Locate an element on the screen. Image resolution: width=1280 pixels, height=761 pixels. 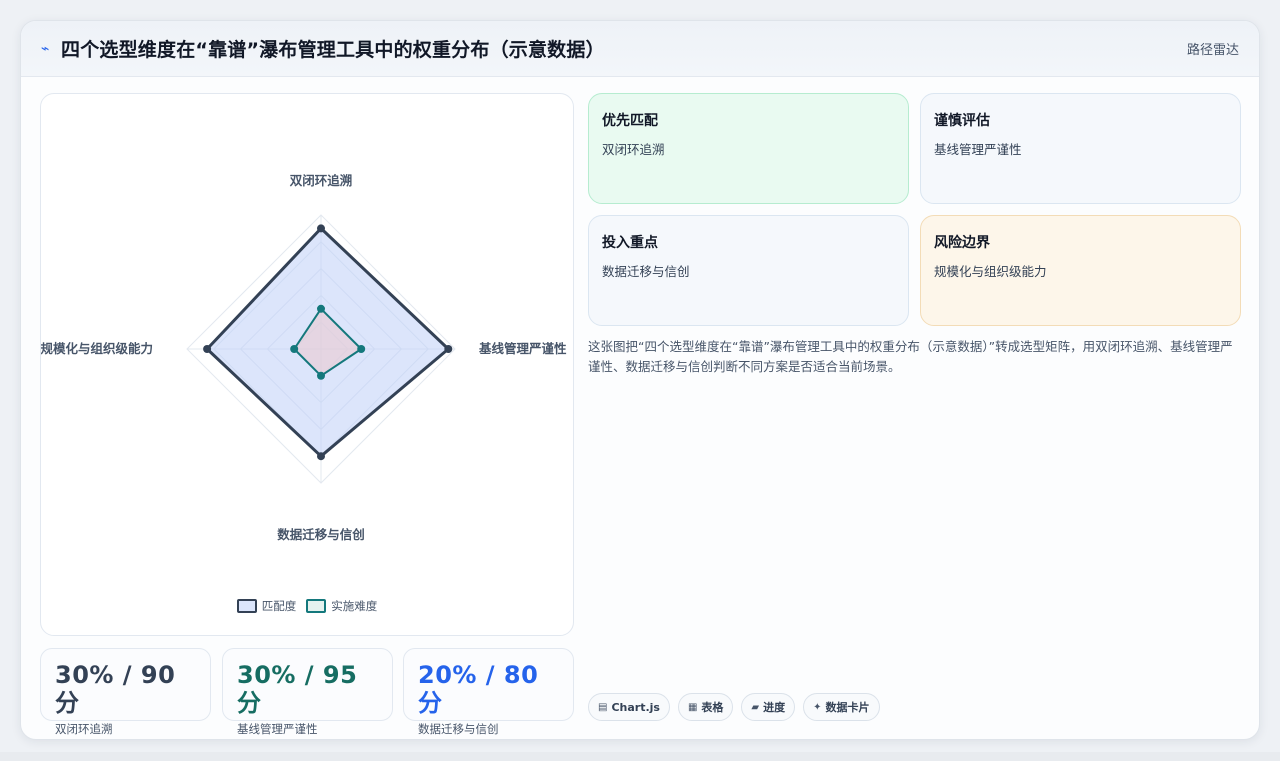
chip-data-cards: ✦ 数据卡片 is located at coordinates (841, 707).